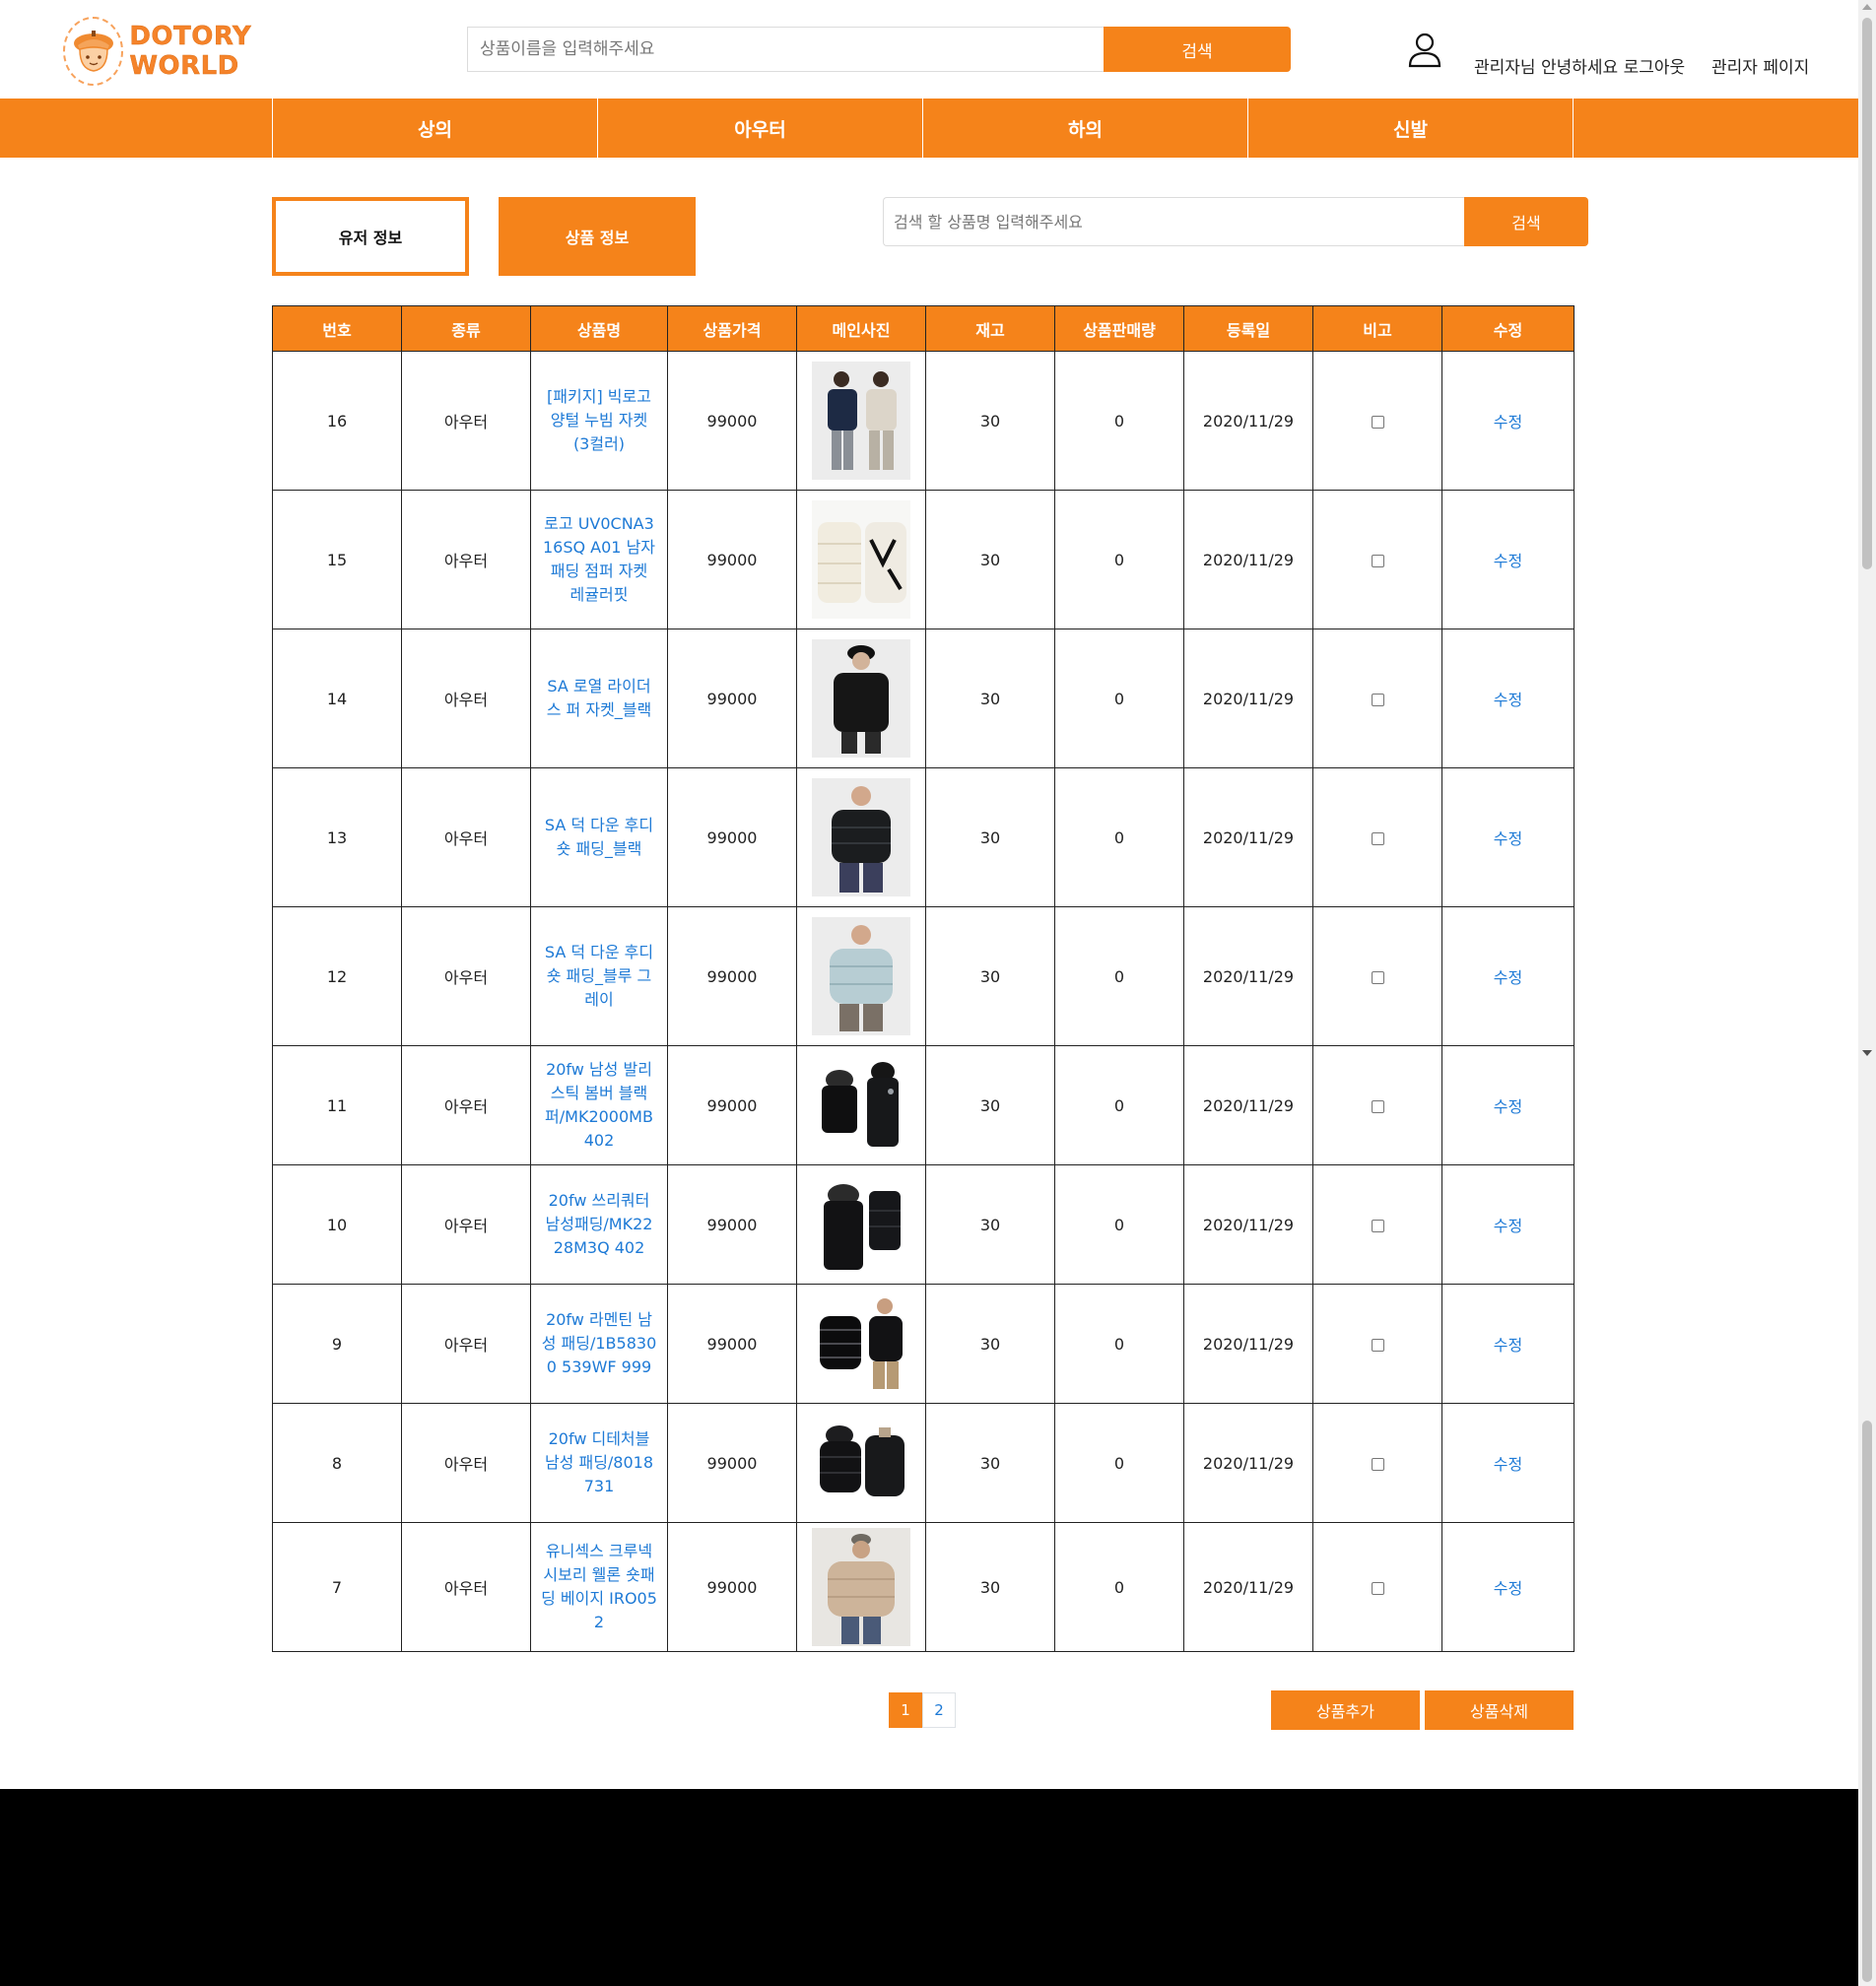  Describe the element at coordinates (786, 49) in the screenshot. I see `top-search-input` at that location.